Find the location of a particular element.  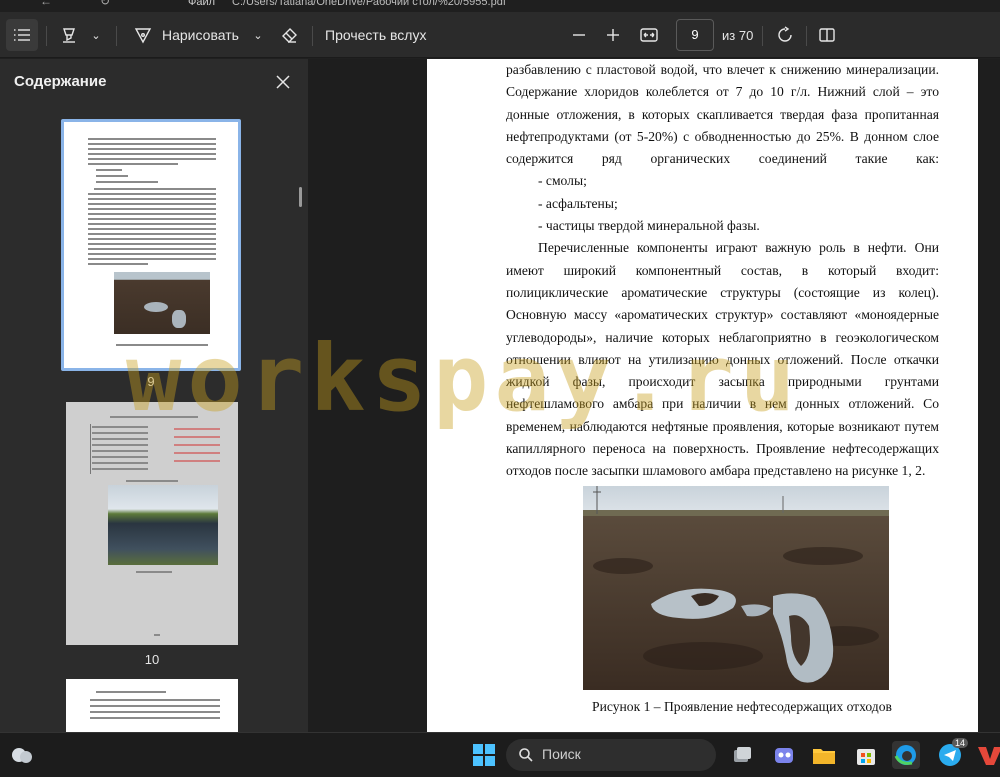

window-title: Файл is located at coordinates (202, 4).